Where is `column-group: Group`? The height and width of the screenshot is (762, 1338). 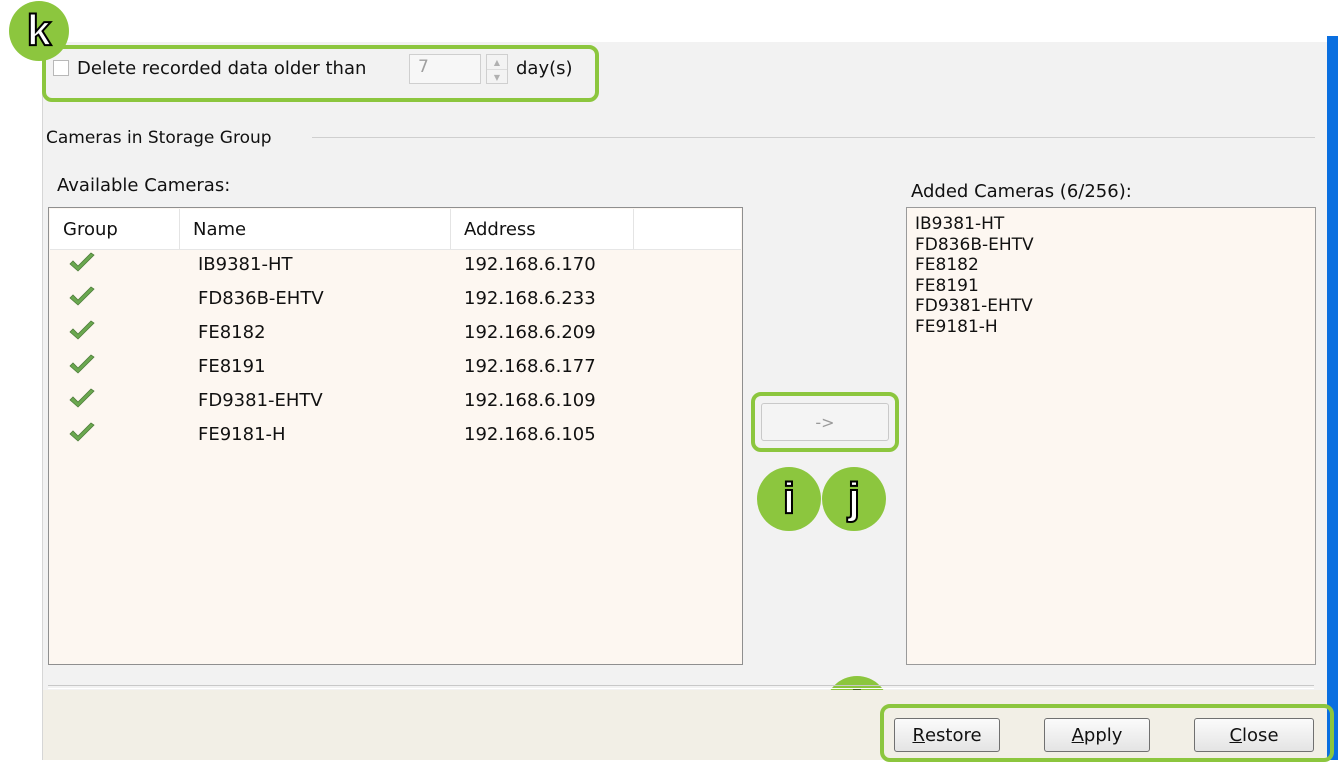 column-group: Group is located at coordinates (115, 229).